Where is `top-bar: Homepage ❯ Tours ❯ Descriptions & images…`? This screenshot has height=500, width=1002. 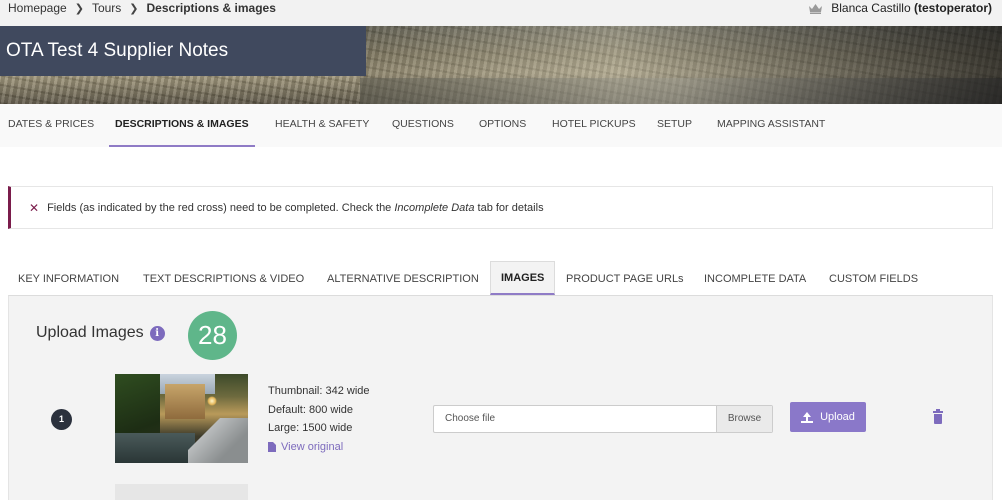 top-bar: Homepage ❯ Tours ❯ Descriptions & images… is located at coordinates (501, 13).